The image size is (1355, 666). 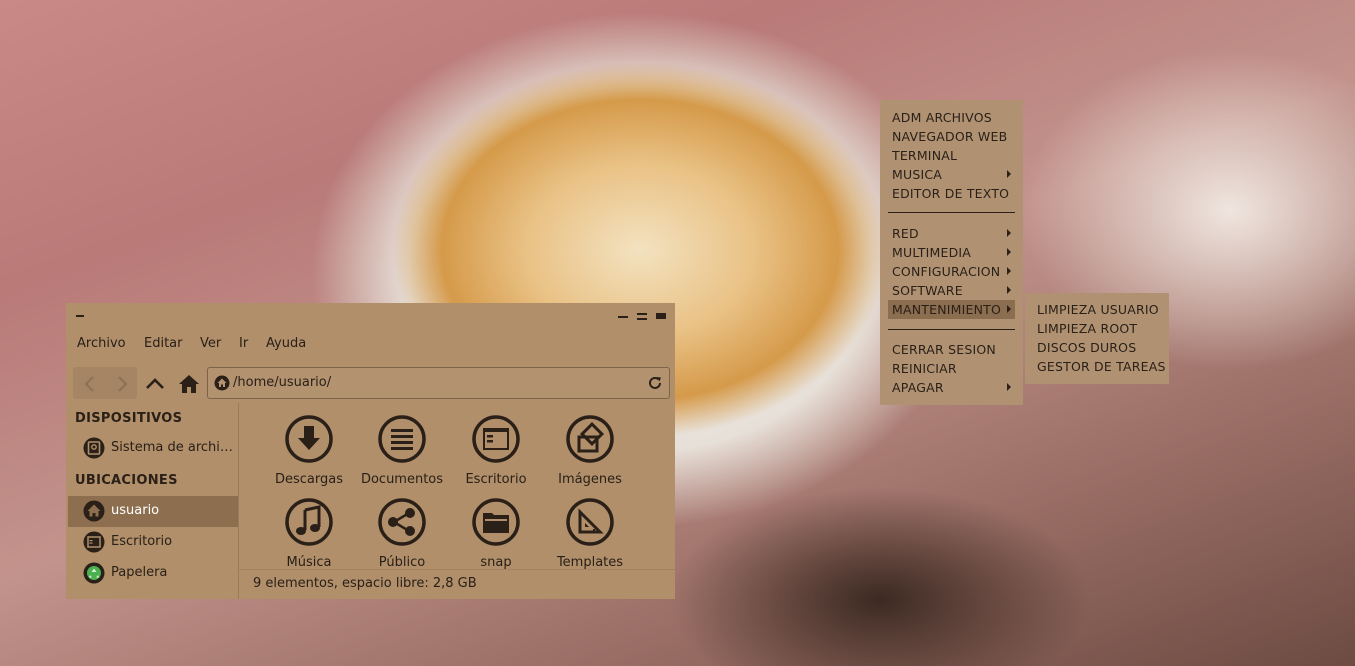 I want to click on menu-item-label: CONFIGURACION, so click(x=946, y=271).